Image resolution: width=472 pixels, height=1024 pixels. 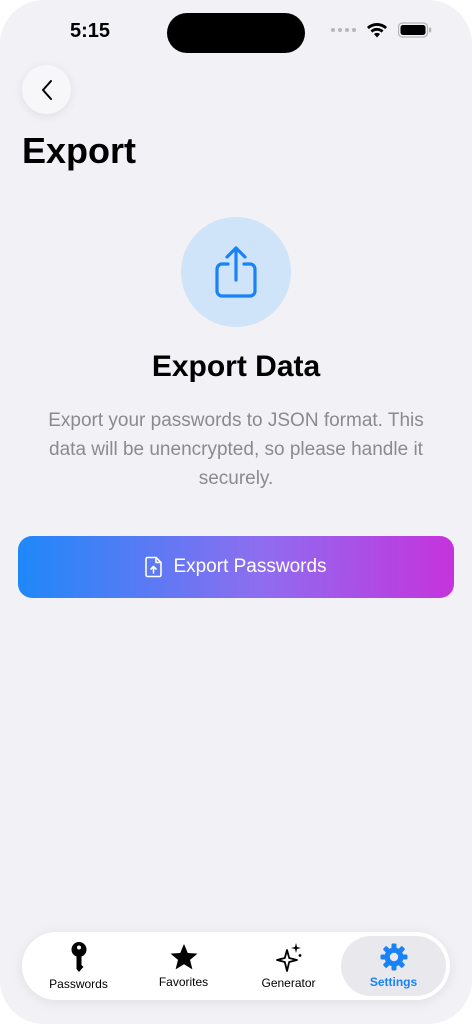 I want to click on status-icons, so click(x=381, y=30).